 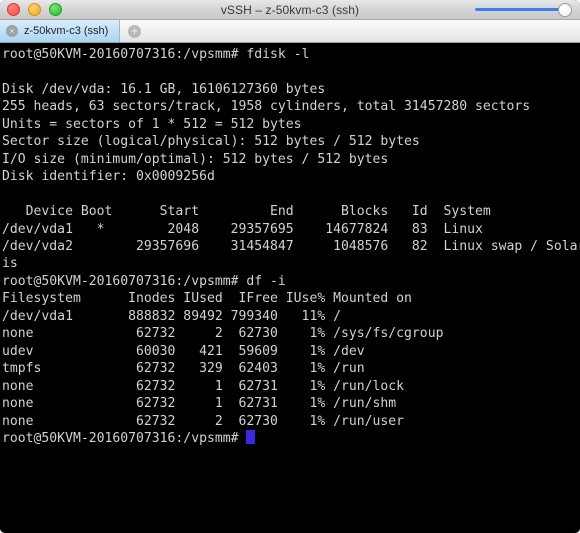 I want to click on slider-knob, so click(x=565, y=9).